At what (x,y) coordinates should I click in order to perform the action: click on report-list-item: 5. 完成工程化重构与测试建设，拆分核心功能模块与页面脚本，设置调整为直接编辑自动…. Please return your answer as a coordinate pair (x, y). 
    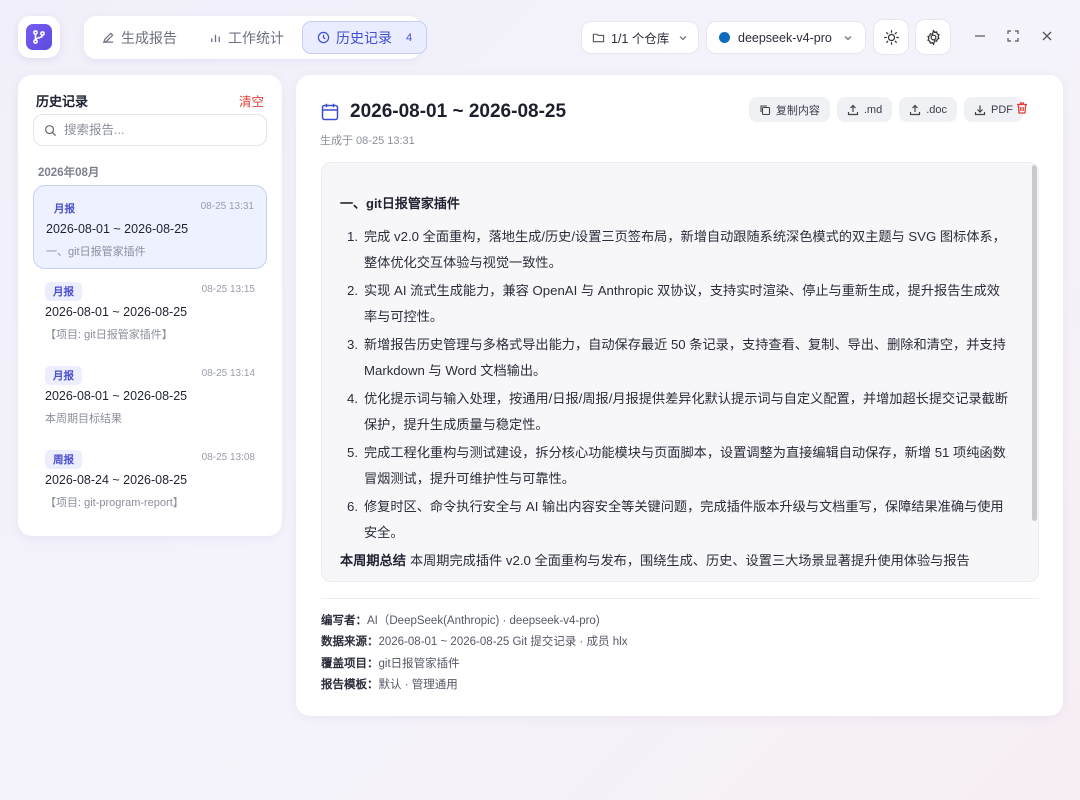
    Looking at the image, I should click on (676, 466).